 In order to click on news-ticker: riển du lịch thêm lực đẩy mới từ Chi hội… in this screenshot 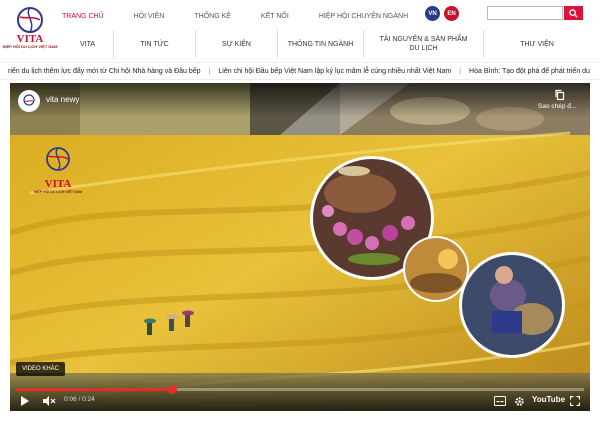, I will do `click(300, 71)`.